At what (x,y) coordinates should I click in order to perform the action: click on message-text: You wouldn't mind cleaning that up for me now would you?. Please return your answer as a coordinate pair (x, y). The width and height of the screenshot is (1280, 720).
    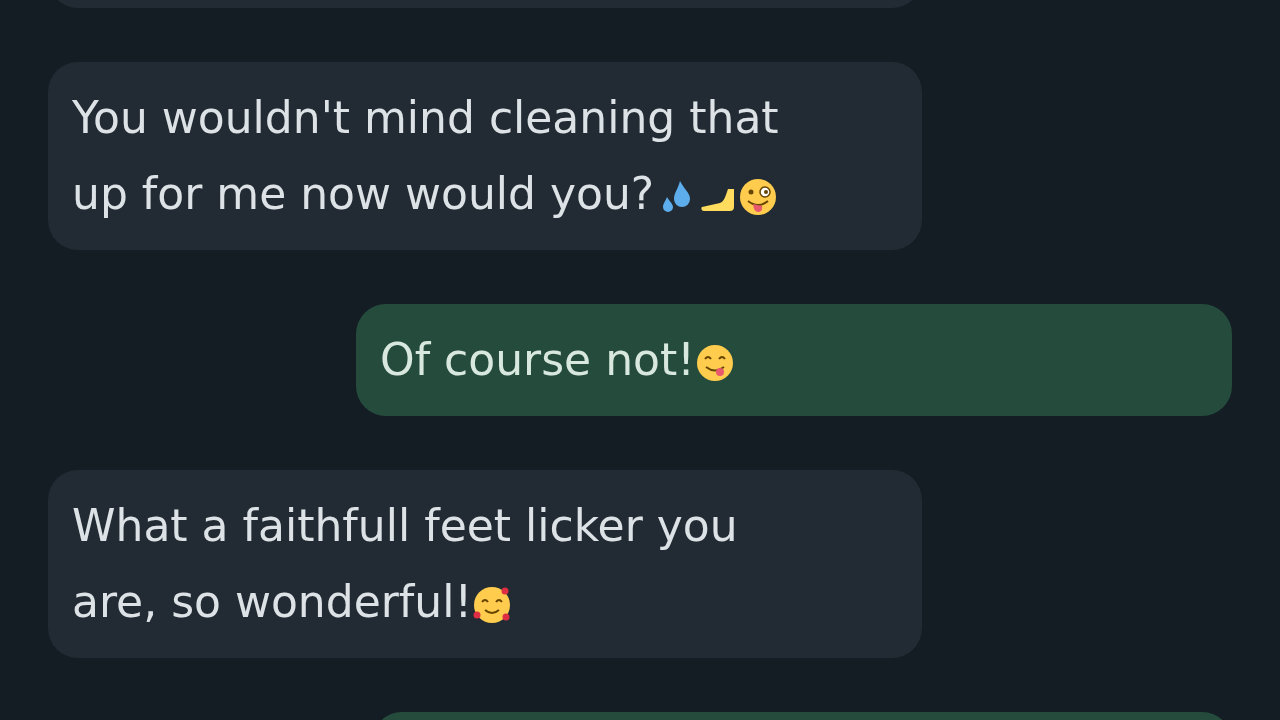
    Looking at the image, I should click on (426, 156).